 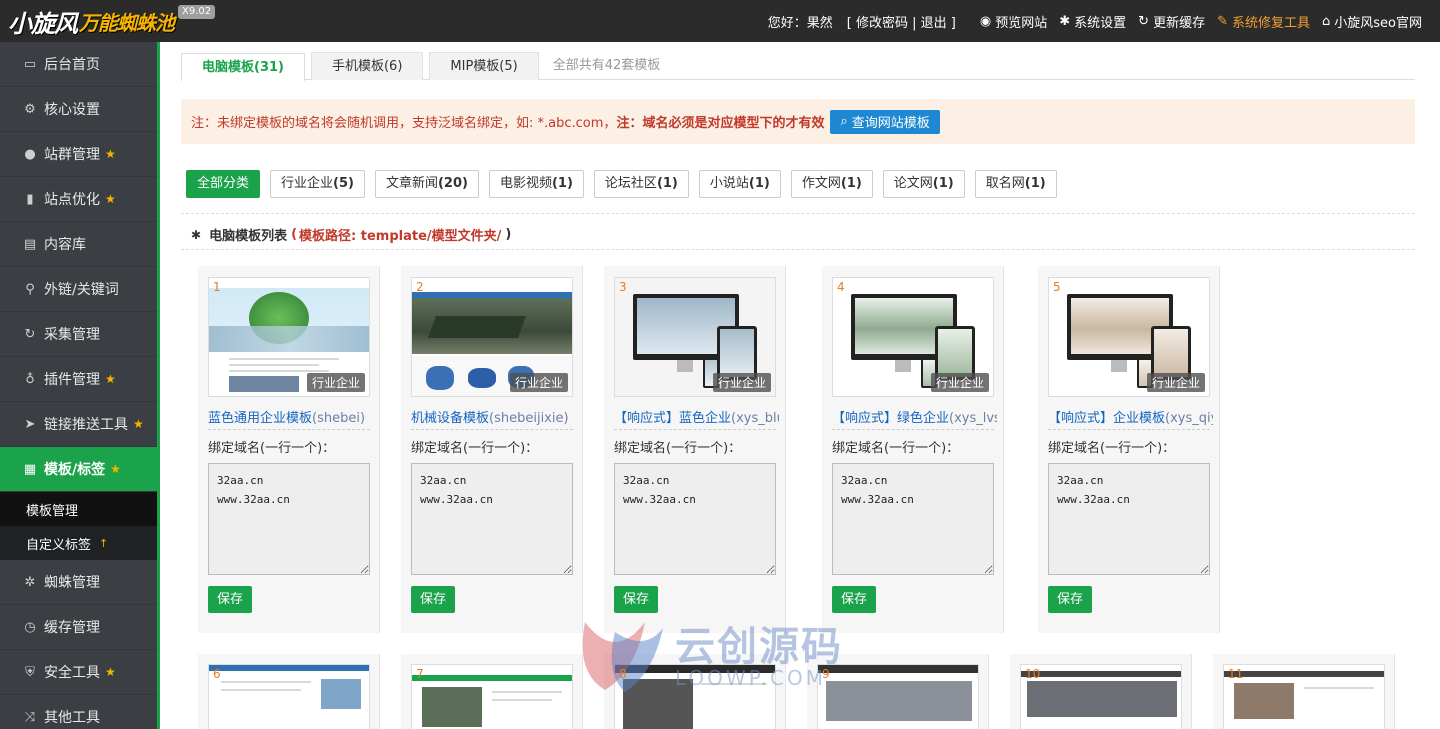 What do you see at coordinates (630, 183) in the screenshot?
I see `category-name: 论坛社区` at bounding box center [630, 183].